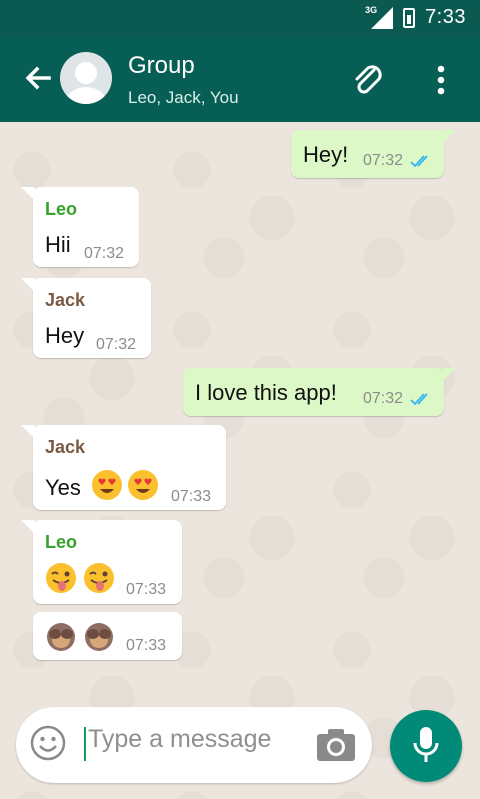 The height and width of the screenshot is (799, 480). I want to click on microphone-icon, so click(426, 744).